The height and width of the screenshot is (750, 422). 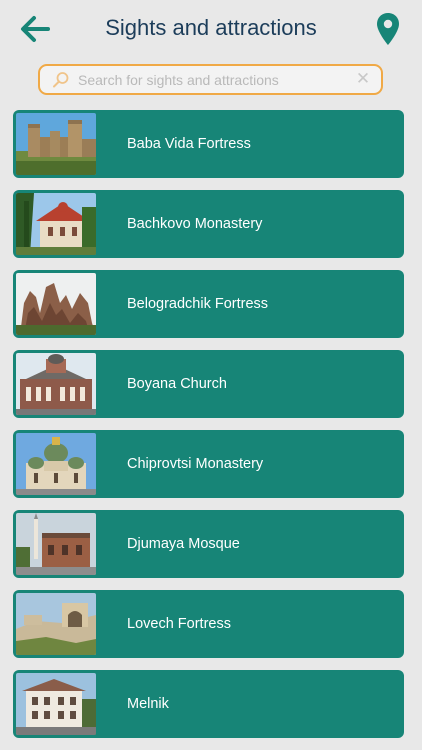 I want to click on map-button, so click(x=388, y=29).